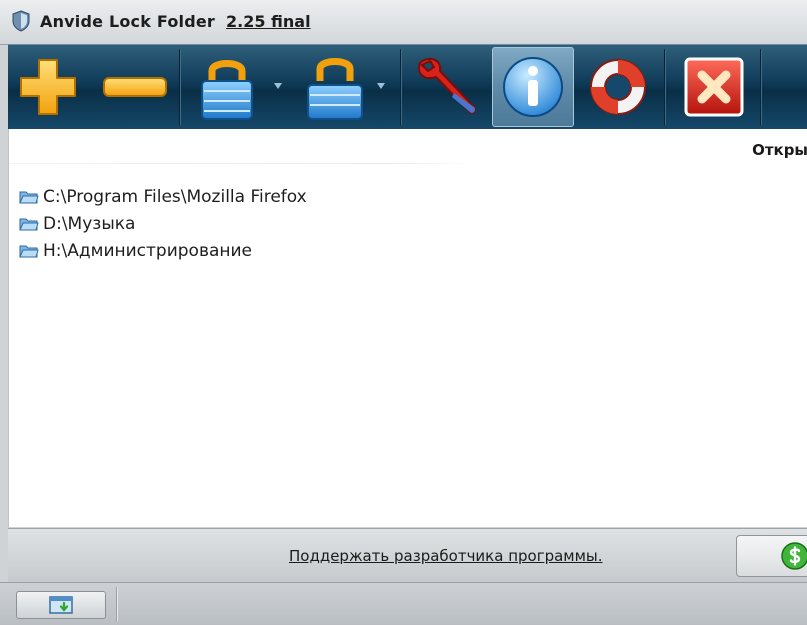  Describe the element at coordinates (779, 150) in the screenshot. I see `column-header: Откры` at that location.